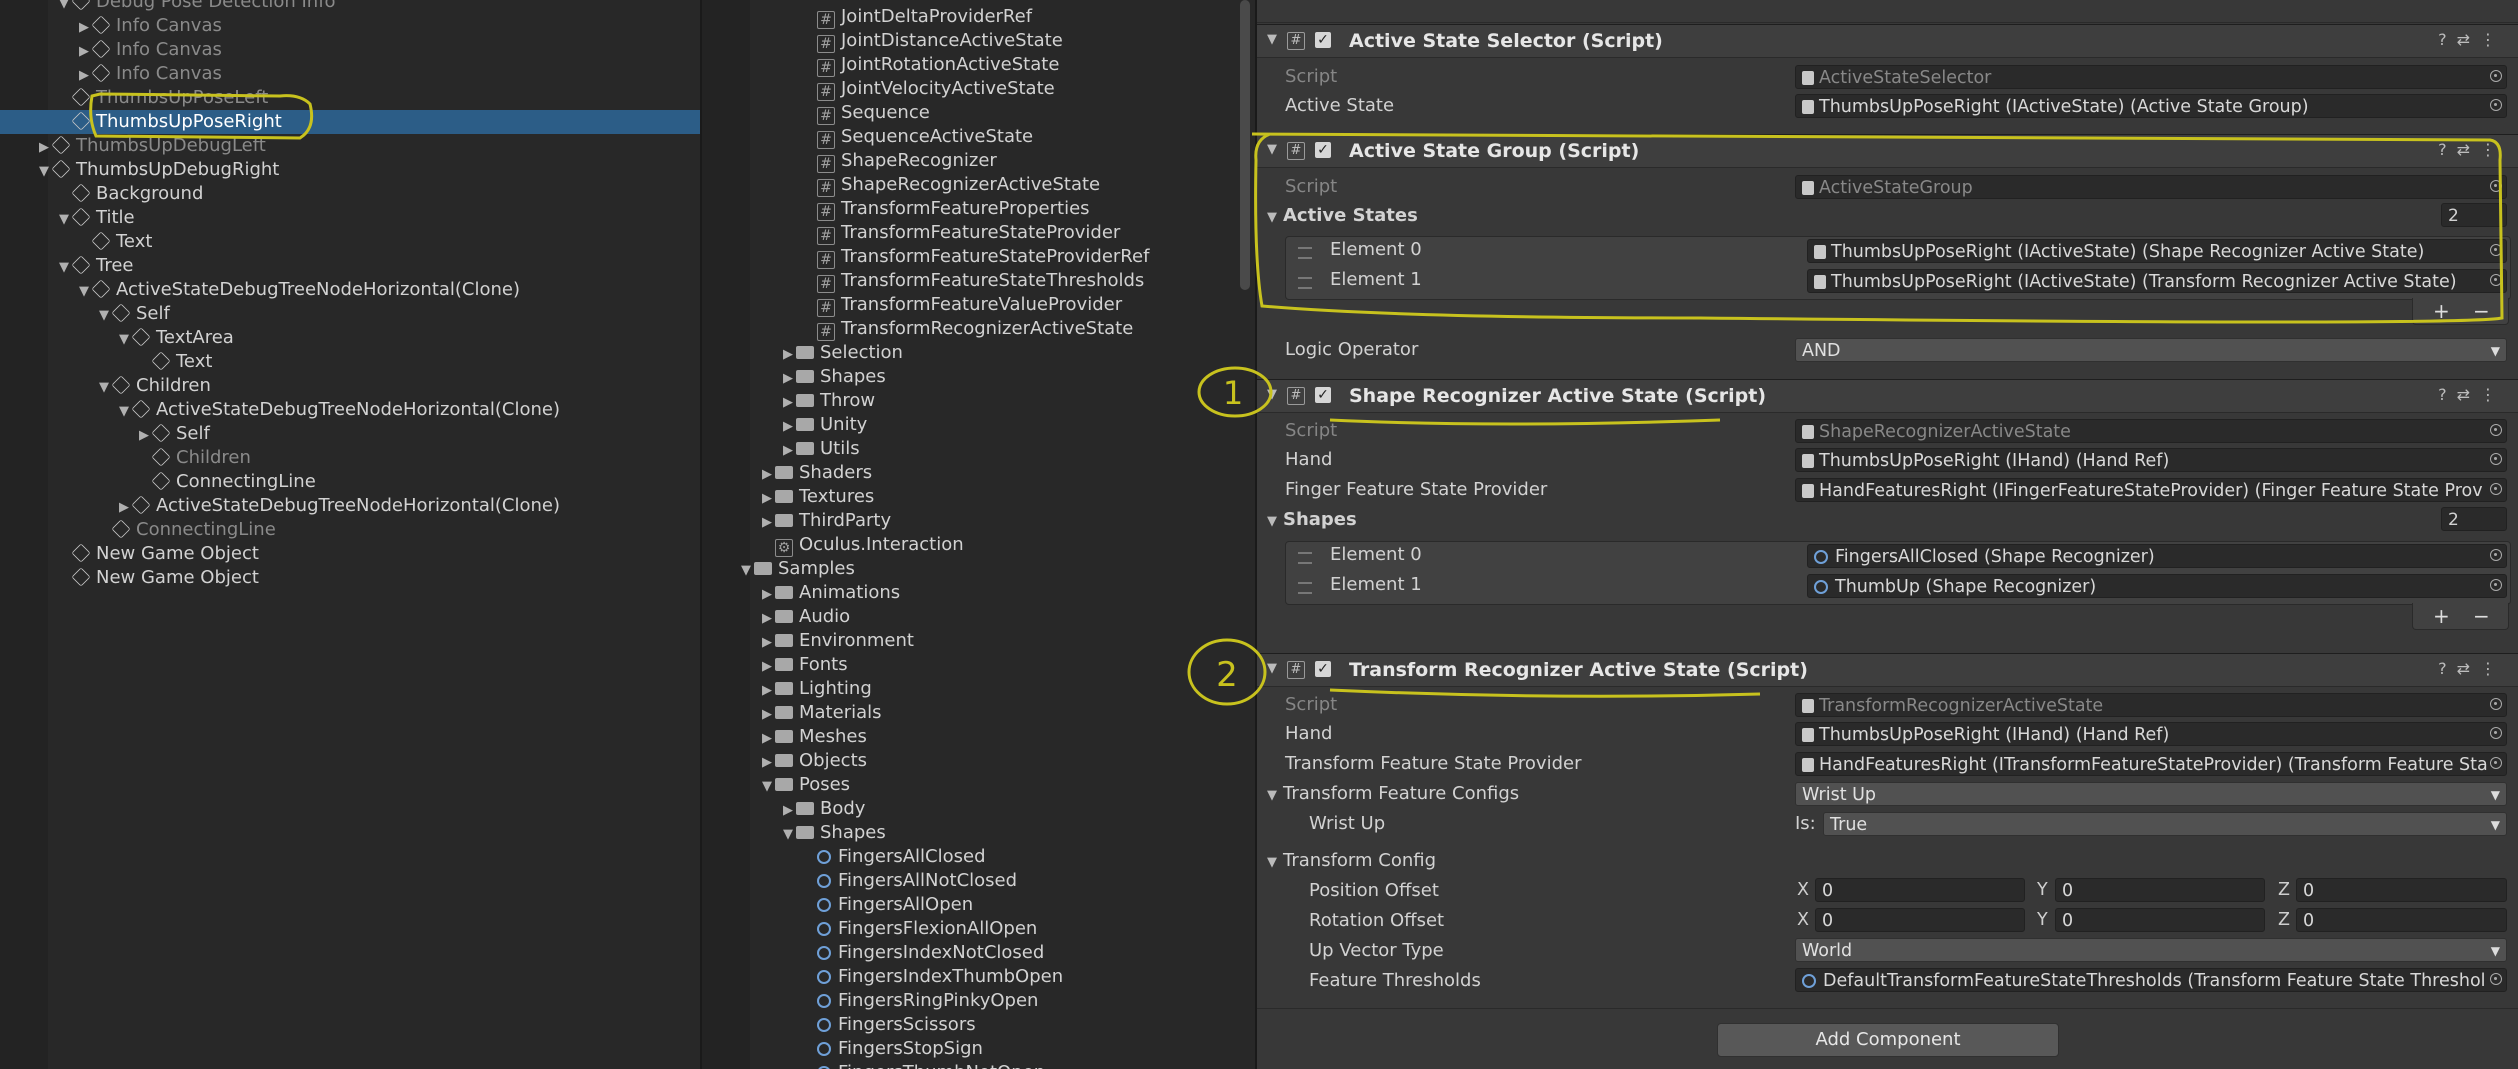 The height and width of the screenshot is (1069, 2518). What do you see at coordinates (960, 233) in the screenshot?
I see `project-item: # TransformFeatureStateProvider` at bounding box center [960, 233].